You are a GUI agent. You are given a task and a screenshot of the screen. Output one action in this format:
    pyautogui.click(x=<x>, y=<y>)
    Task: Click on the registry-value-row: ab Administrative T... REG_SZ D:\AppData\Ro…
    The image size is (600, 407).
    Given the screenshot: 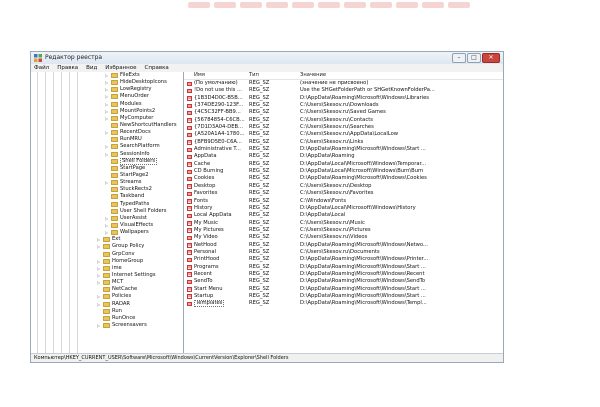 What is the action you would take?
    pyautogui.click(x=343, y=149)
    